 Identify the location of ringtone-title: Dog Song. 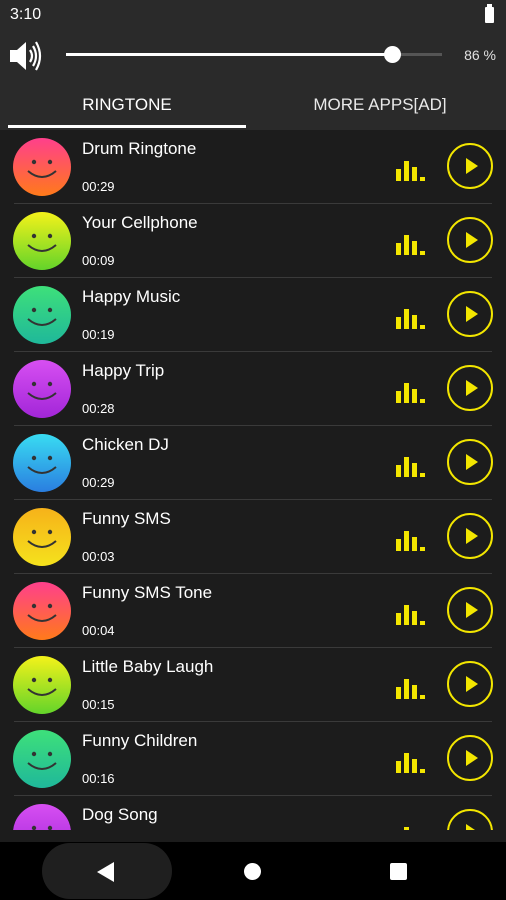
(120, 814).